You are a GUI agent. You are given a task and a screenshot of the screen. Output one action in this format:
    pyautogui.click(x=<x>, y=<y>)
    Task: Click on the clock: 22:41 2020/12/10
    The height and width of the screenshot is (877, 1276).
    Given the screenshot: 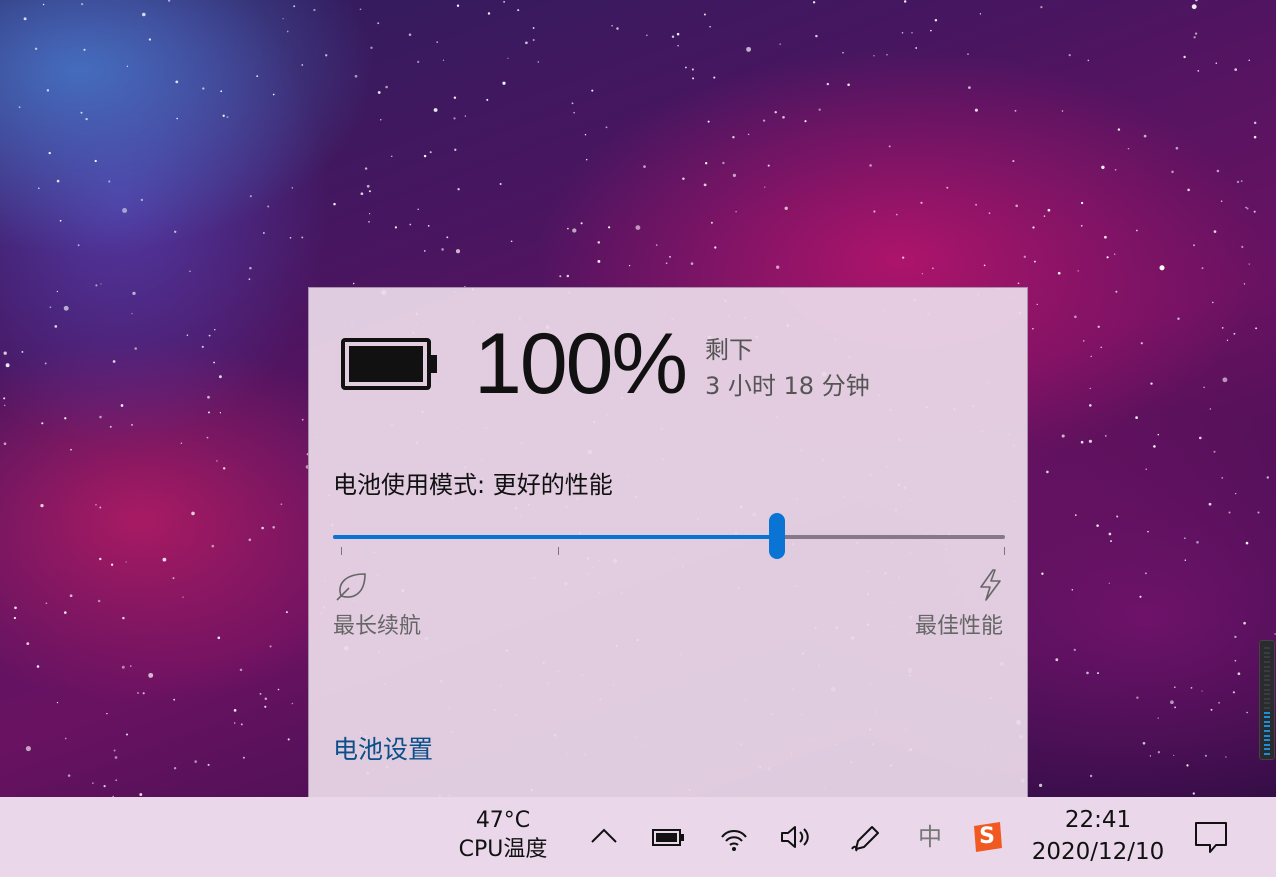 What is the action you would take?
    pyautogui.click(x=1098, y=837)
    